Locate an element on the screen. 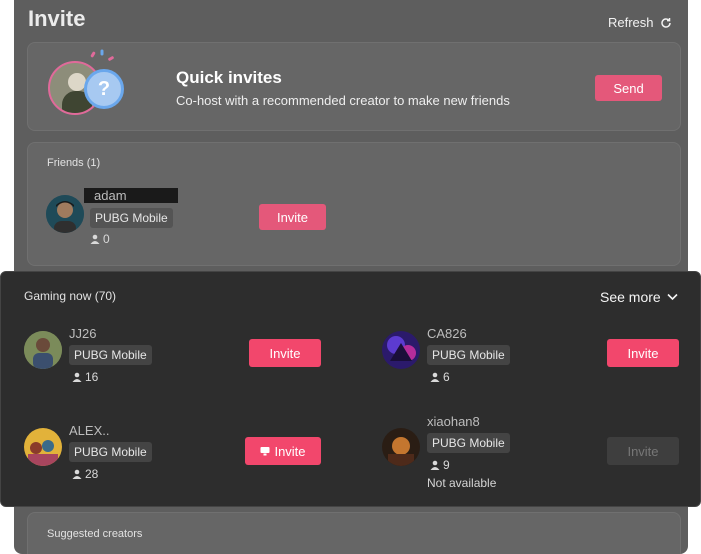 Image resolution: width=701 pixels, height=554 pixels. chevron-down-icon is located at coordinates (672, 297).